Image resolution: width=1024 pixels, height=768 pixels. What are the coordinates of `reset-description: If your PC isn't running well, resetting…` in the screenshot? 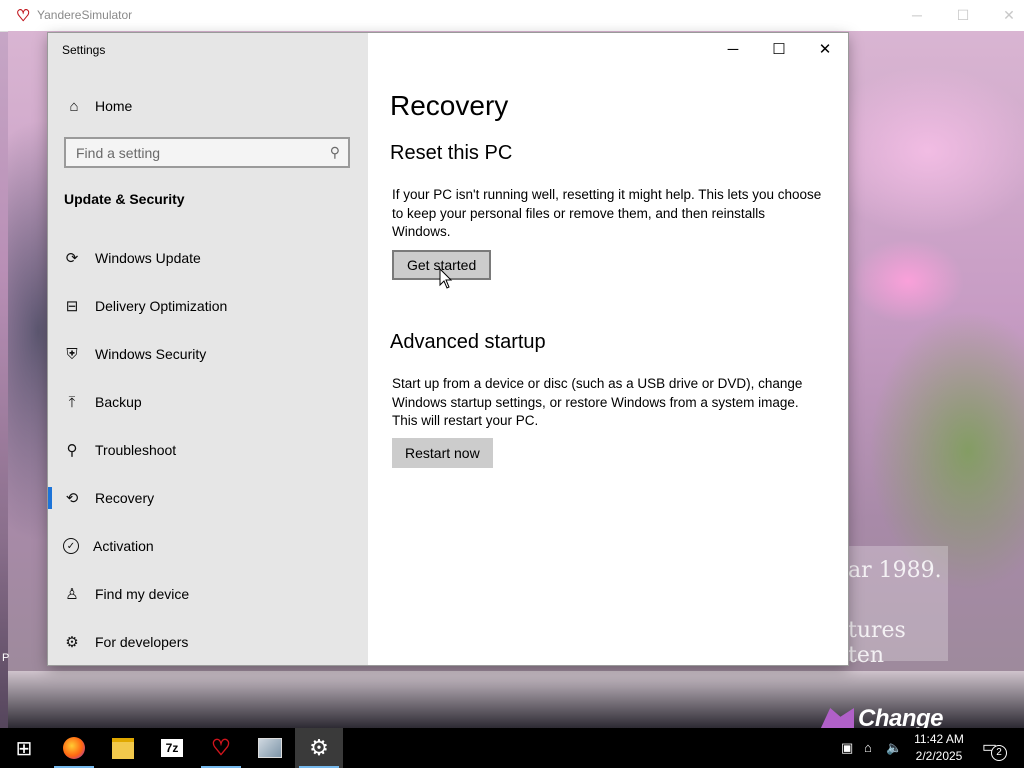 It's located at (607, 213).